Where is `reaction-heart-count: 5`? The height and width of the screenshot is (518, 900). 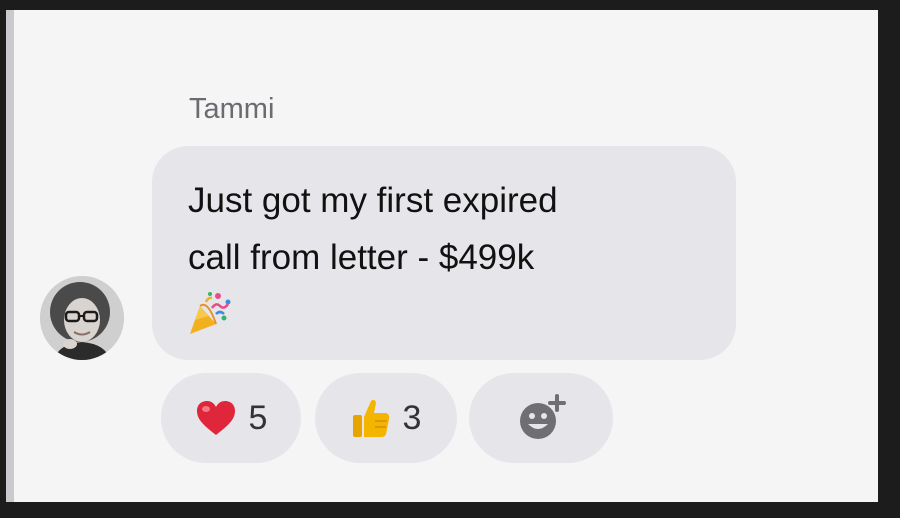
reaction-heart-count: 5 is located at coordinates (258, 417).